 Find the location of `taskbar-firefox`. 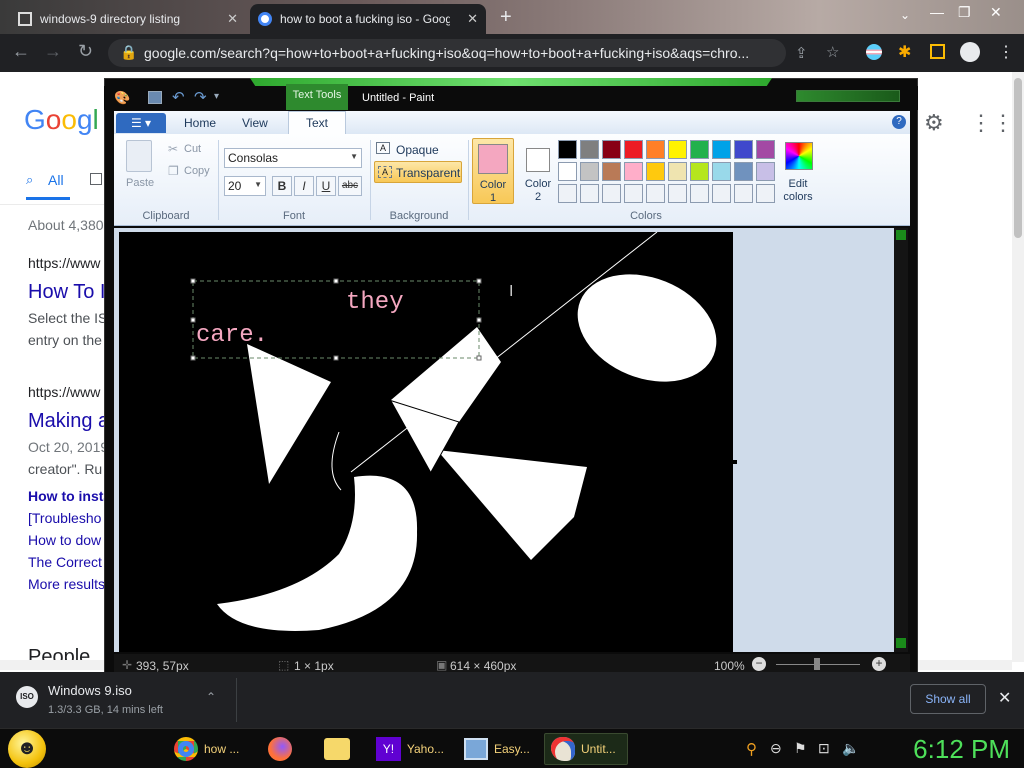

taskbar-firefox is located at coordinates (282, 749).